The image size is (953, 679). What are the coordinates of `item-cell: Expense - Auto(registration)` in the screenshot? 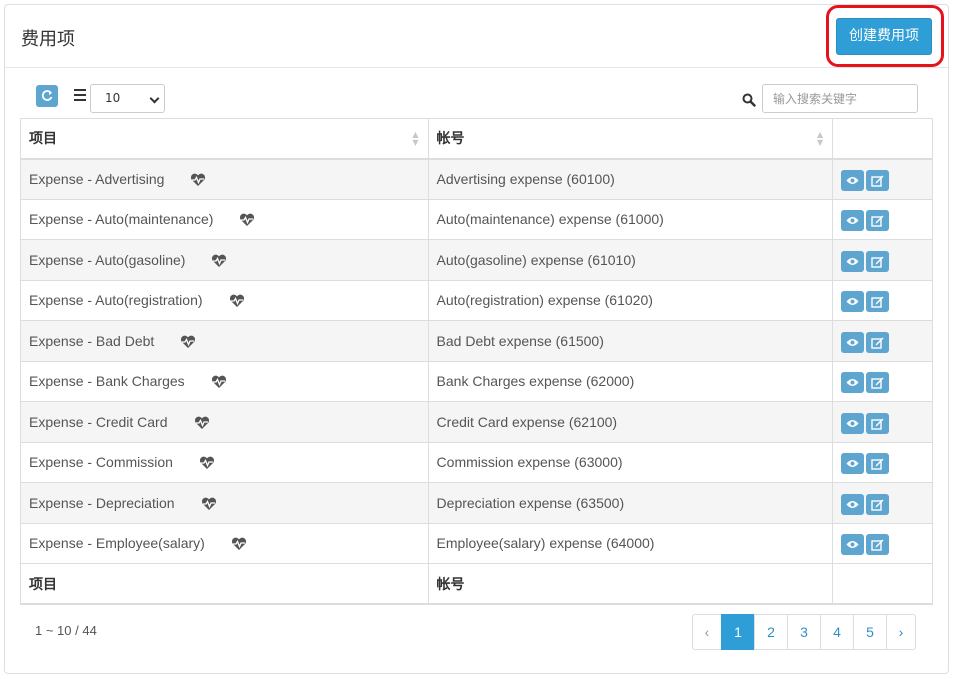 It's located at (224, 300).